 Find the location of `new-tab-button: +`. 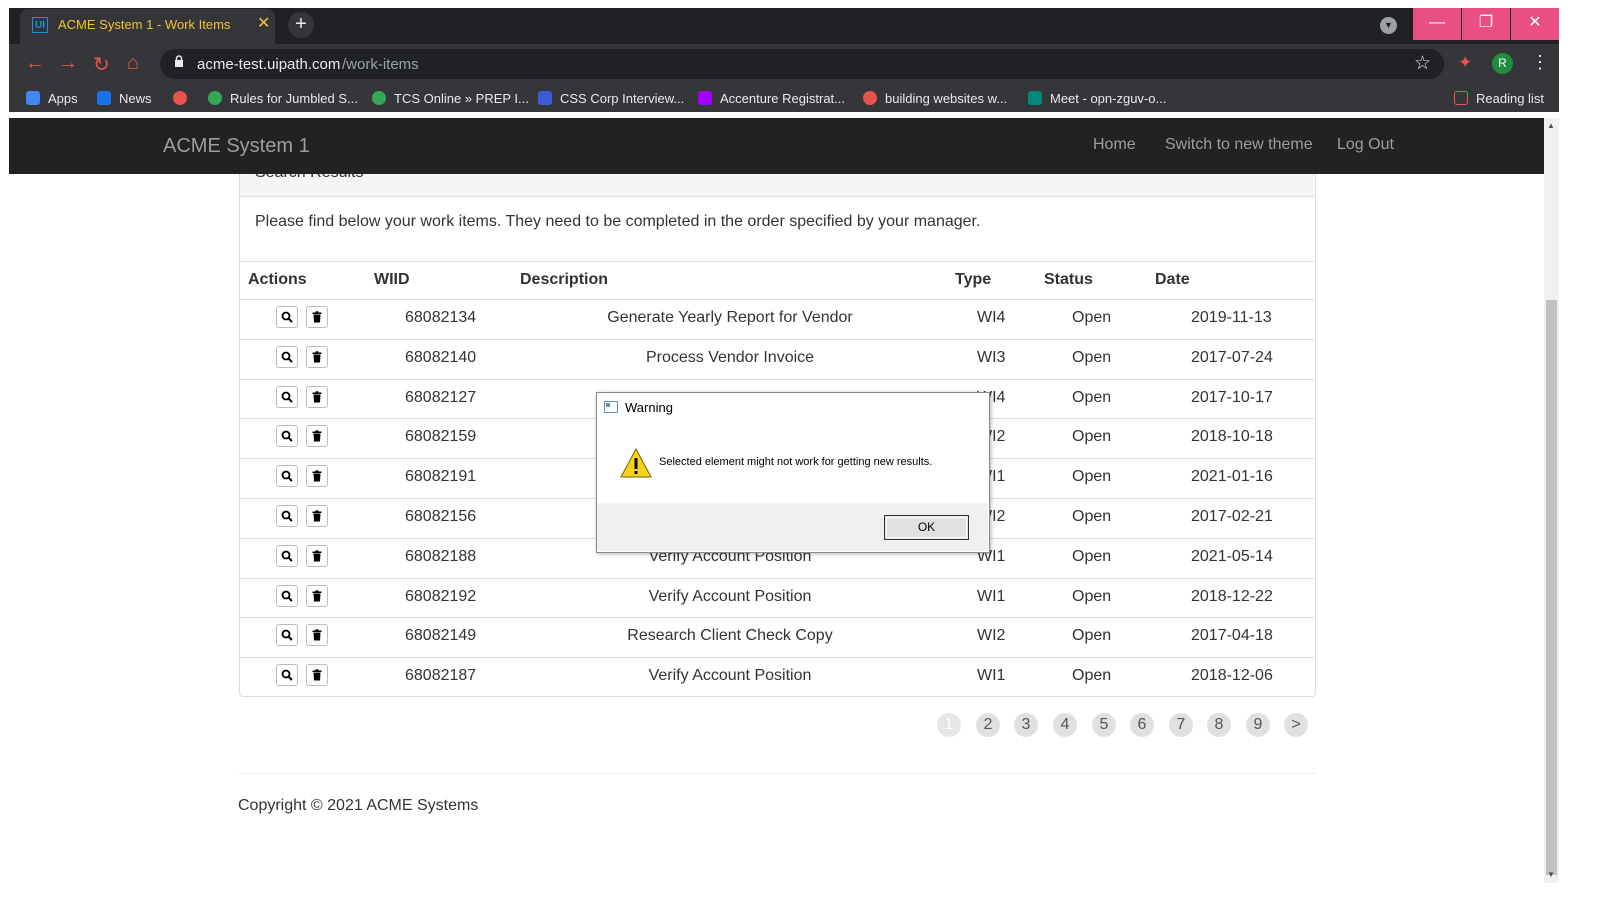

new-tab-button: + is located at coordinates (301, 25).